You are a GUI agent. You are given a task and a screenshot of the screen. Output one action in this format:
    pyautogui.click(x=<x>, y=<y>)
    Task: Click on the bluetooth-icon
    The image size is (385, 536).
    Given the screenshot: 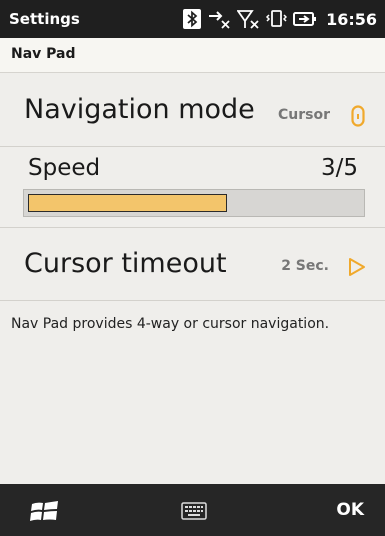 What is the action you would take?
    pyautogui.click(x=192, y=19)
    